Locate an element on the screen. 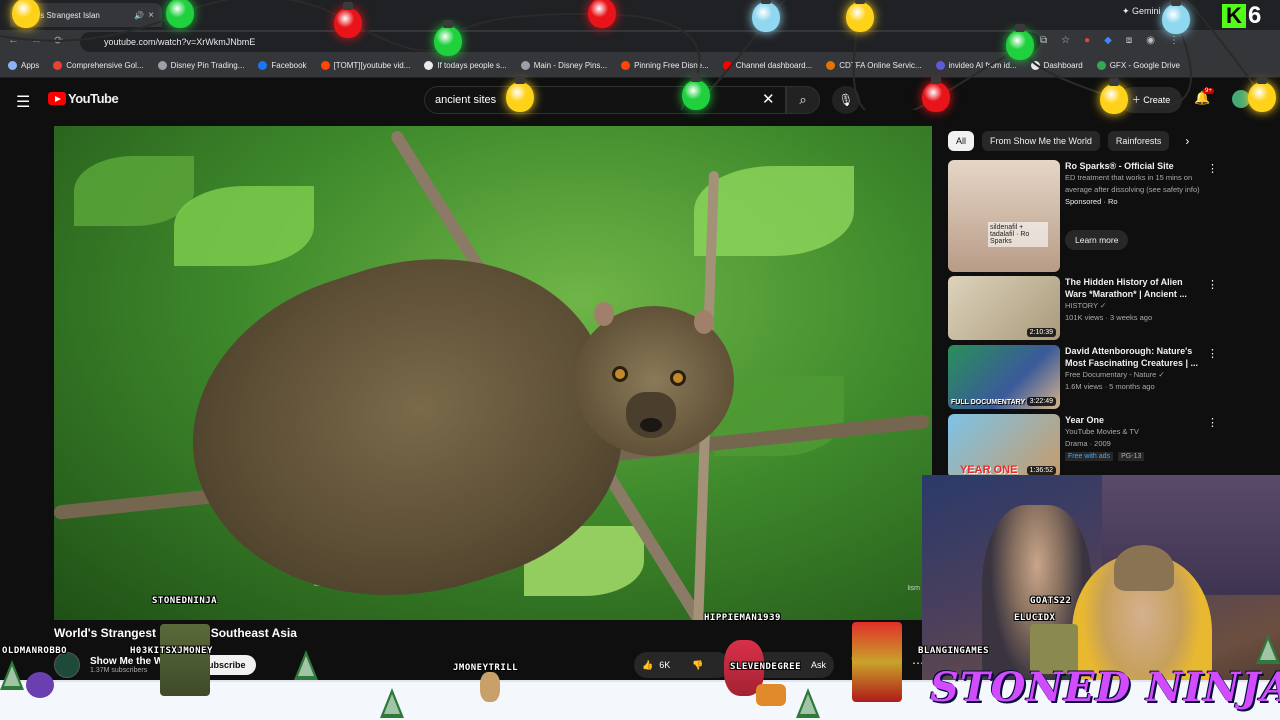 The height and width of the screenshot is (720, 1280). ad-cta-row: Learn more is located at coordinates (1135, 240).